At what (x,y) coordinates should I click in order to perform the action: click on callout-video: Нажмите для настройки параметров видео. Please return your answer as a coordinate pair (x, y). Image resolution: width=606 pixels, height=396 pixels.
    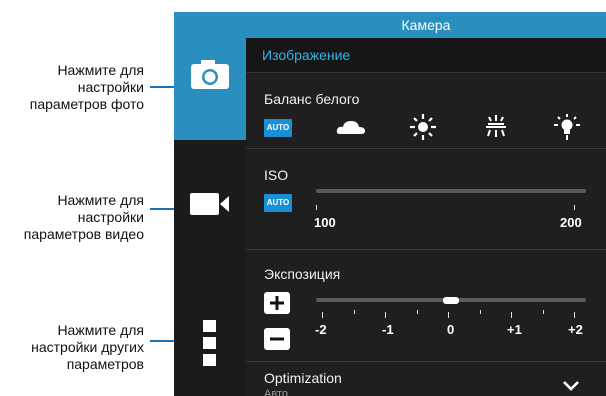
    Looking at the image, I should click on (72, 217).